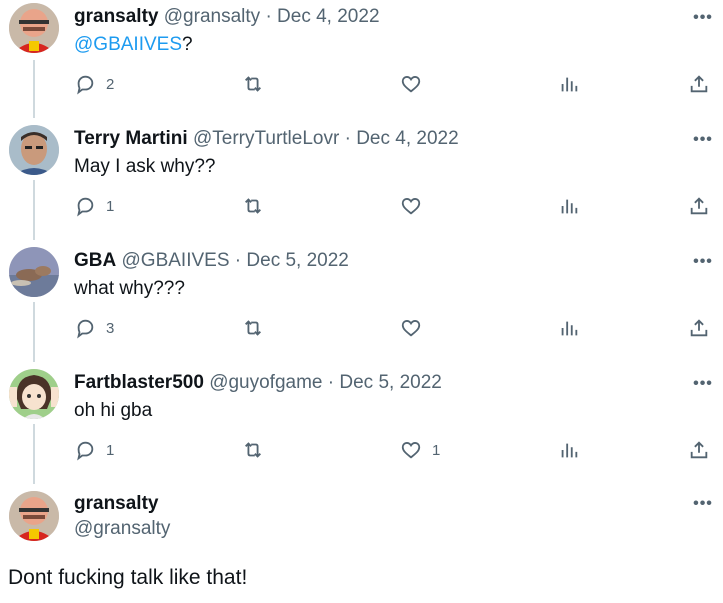  What do you see at coordinates (131, 138) in the screenshot?
I see `display-name: Terry Martini` at bounding box center [131, 138].